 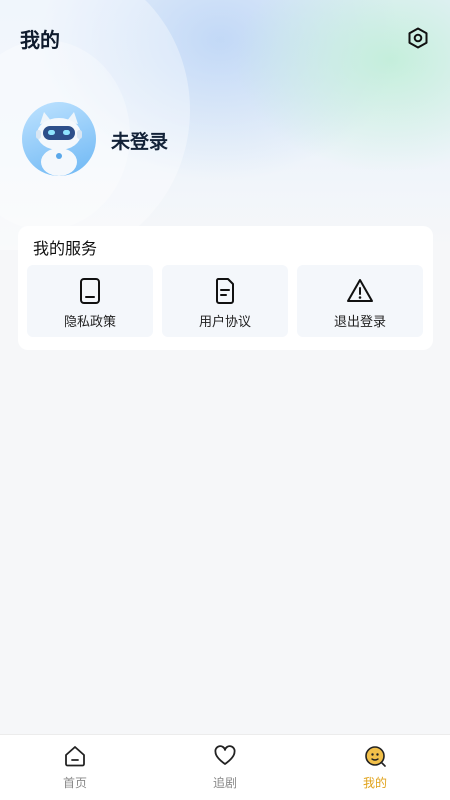 What do you see at coordinates (75, 756) in the screenshot?
I see `home-icon` at bounding box center [75, 756].